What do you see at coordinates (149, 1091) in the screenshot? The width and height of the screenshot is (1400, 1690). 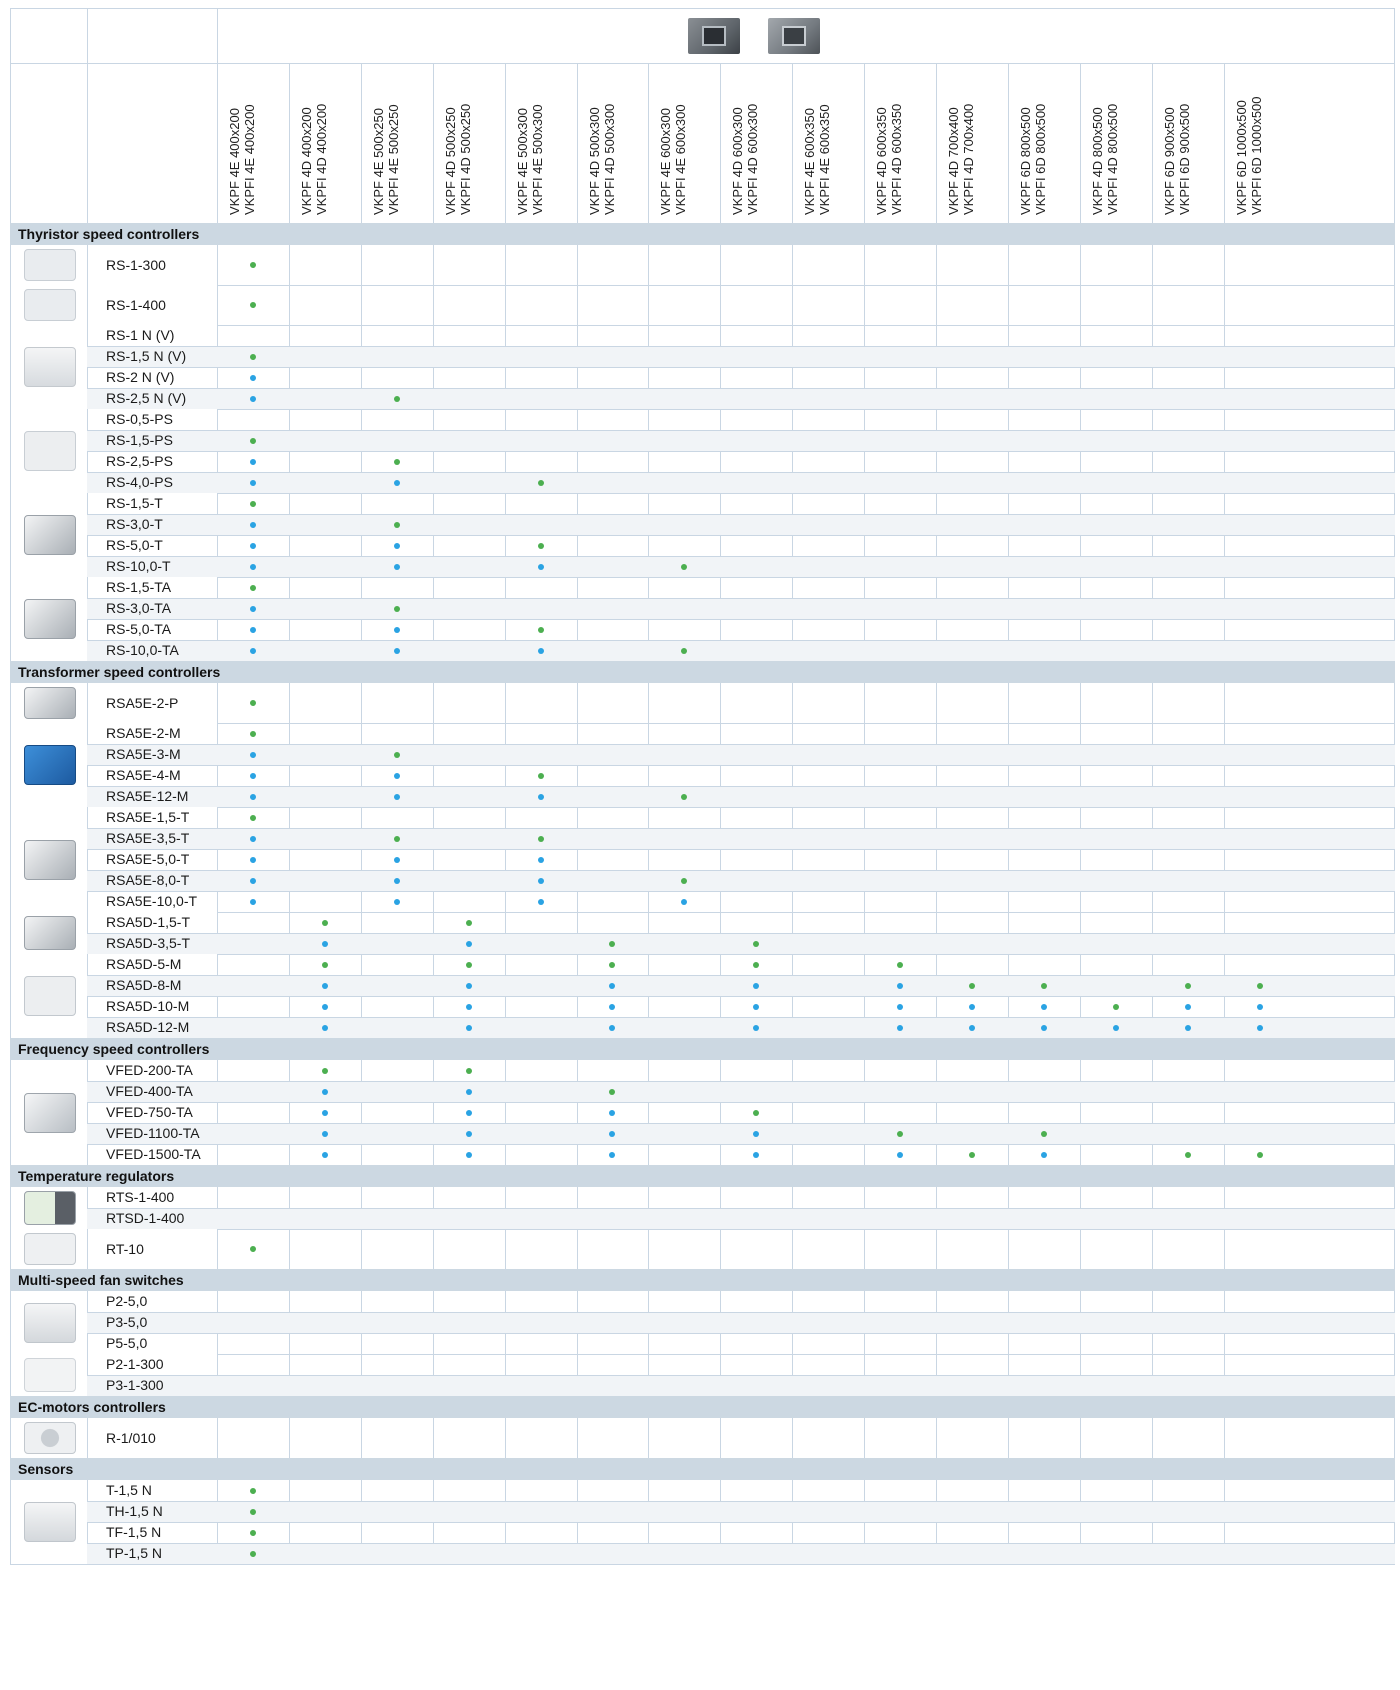 I see `controller-name: VFED-400-TA` at bounding box center [149, 1091].